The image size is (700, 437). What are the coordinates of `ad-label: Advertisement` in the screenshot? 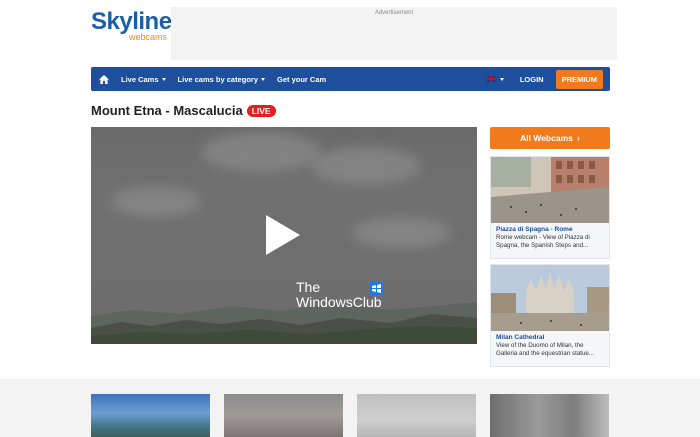 It's located at (394, 13).